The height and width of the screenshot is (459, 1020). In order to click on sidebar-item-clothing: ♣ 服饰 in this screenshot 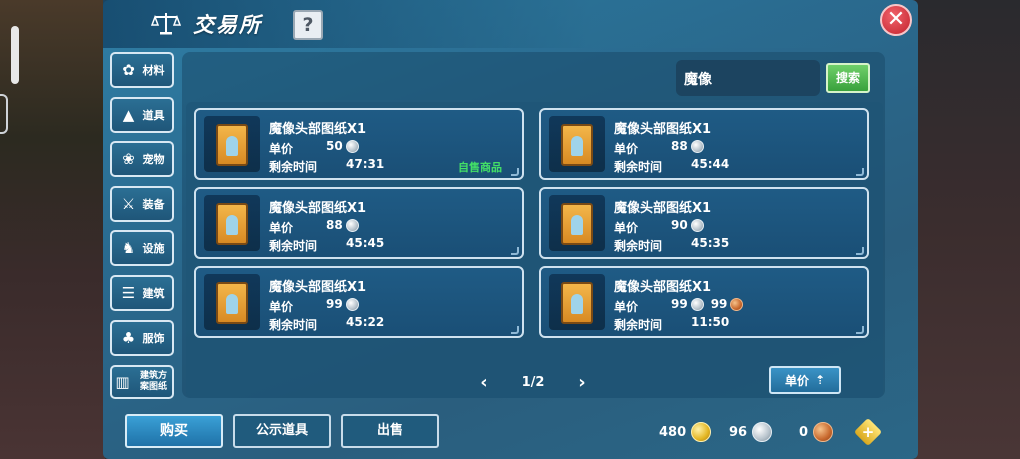, I will do `click(142, 338)`.